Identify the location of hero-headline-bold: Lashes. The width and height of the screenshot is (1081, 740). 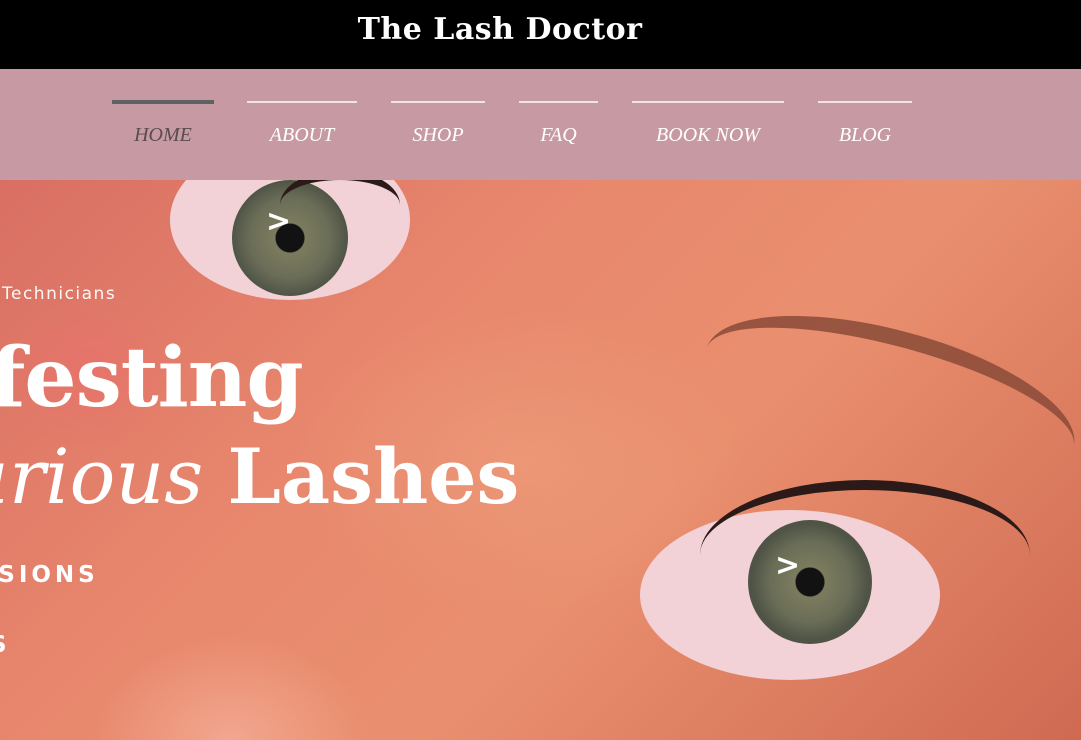
(373, 476).